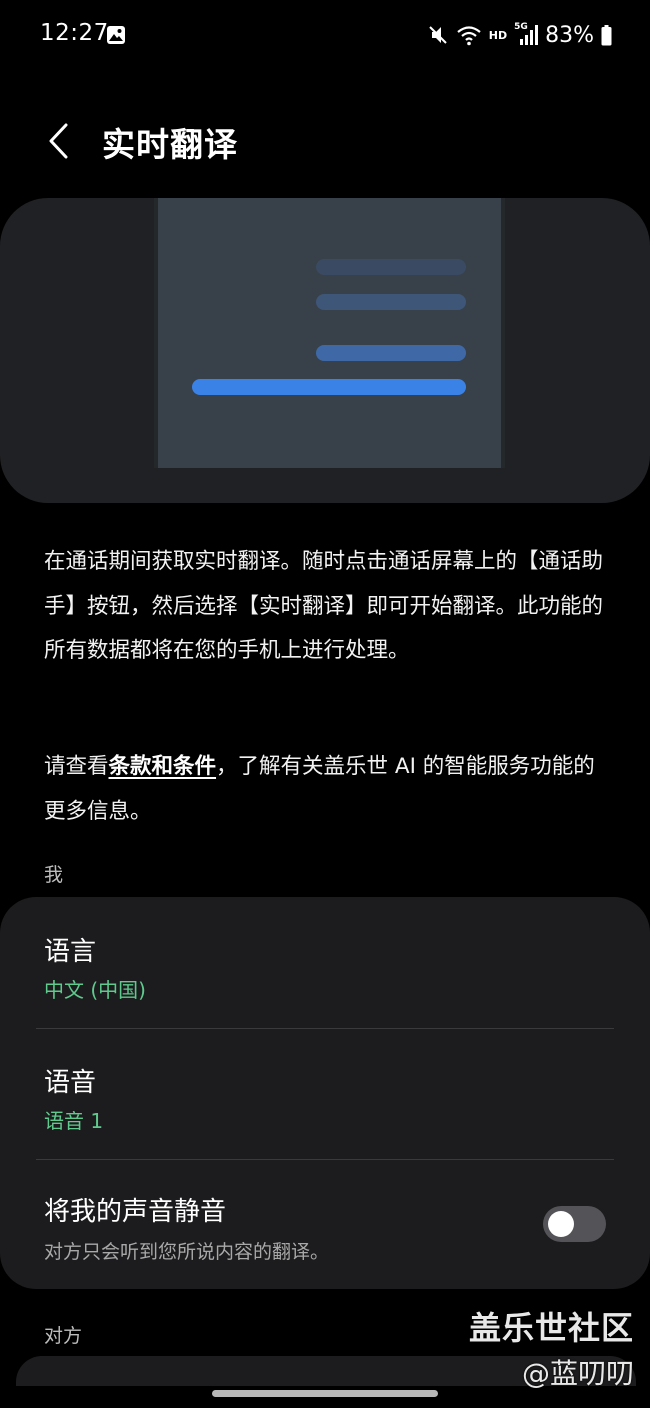 This screenshot has width=650, height=1408. I want to click on watermark-title: 盖乐世社区, so click(551, 1328).